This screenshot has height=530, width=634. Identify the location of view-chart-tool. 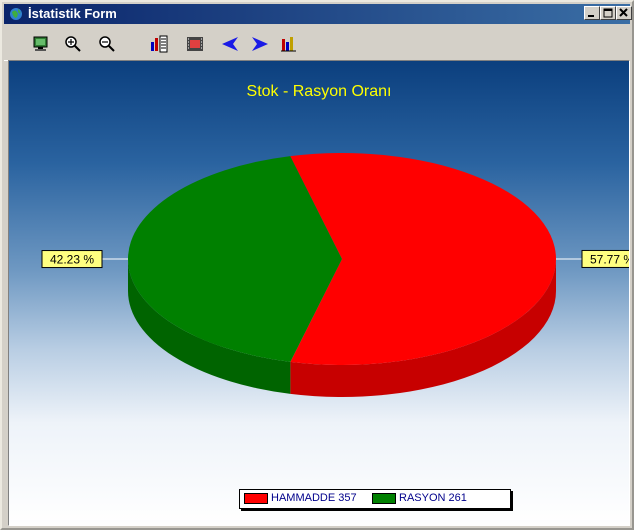
(41, 44).